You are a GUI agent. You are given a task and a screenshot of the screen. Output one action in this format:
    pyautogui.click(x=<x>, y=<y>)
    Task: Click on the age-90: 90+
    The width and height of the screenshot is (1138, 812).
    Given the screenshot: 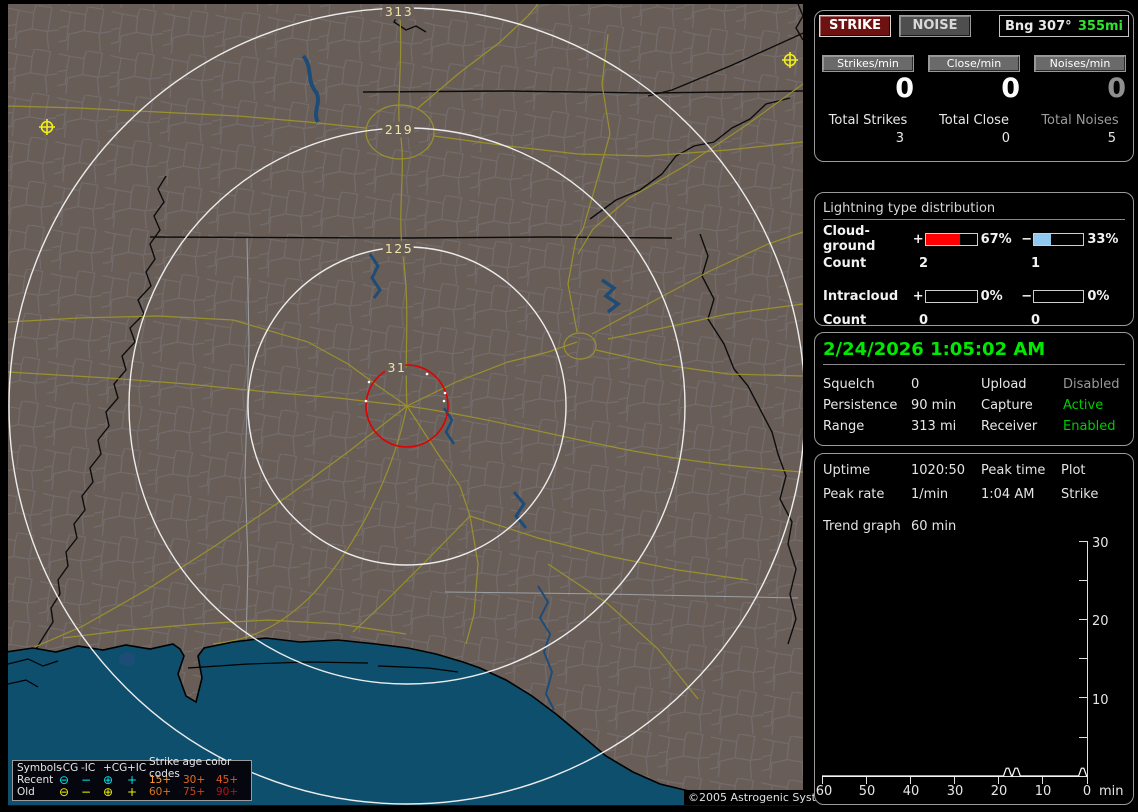 What is the action you would take?
    pyautogui.click(x=227, y=792)
    